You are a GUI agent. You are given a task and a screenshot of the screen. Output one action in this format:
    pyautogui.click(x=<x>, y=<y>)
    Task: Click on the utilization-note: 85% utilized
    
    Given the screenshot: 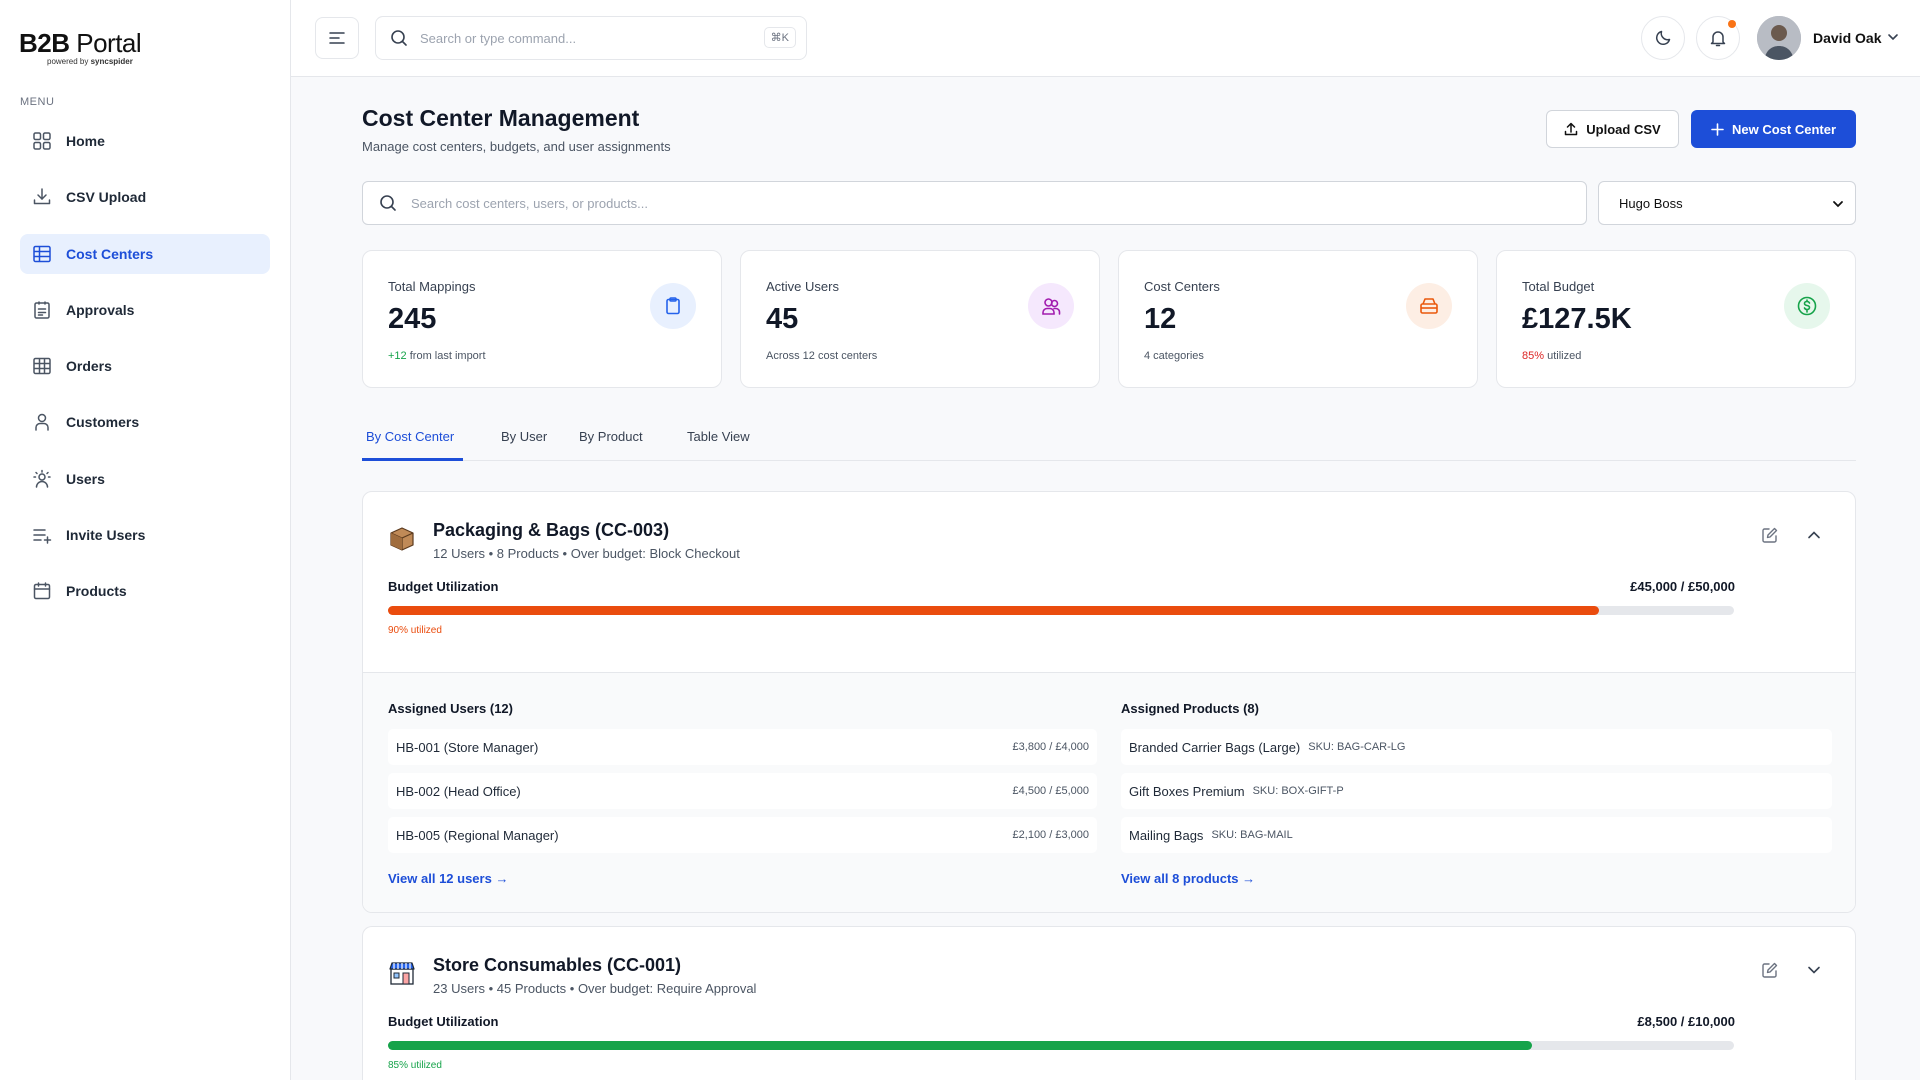 What is the action you would take?
    pyautogui.click(x=415, y=1065)
    